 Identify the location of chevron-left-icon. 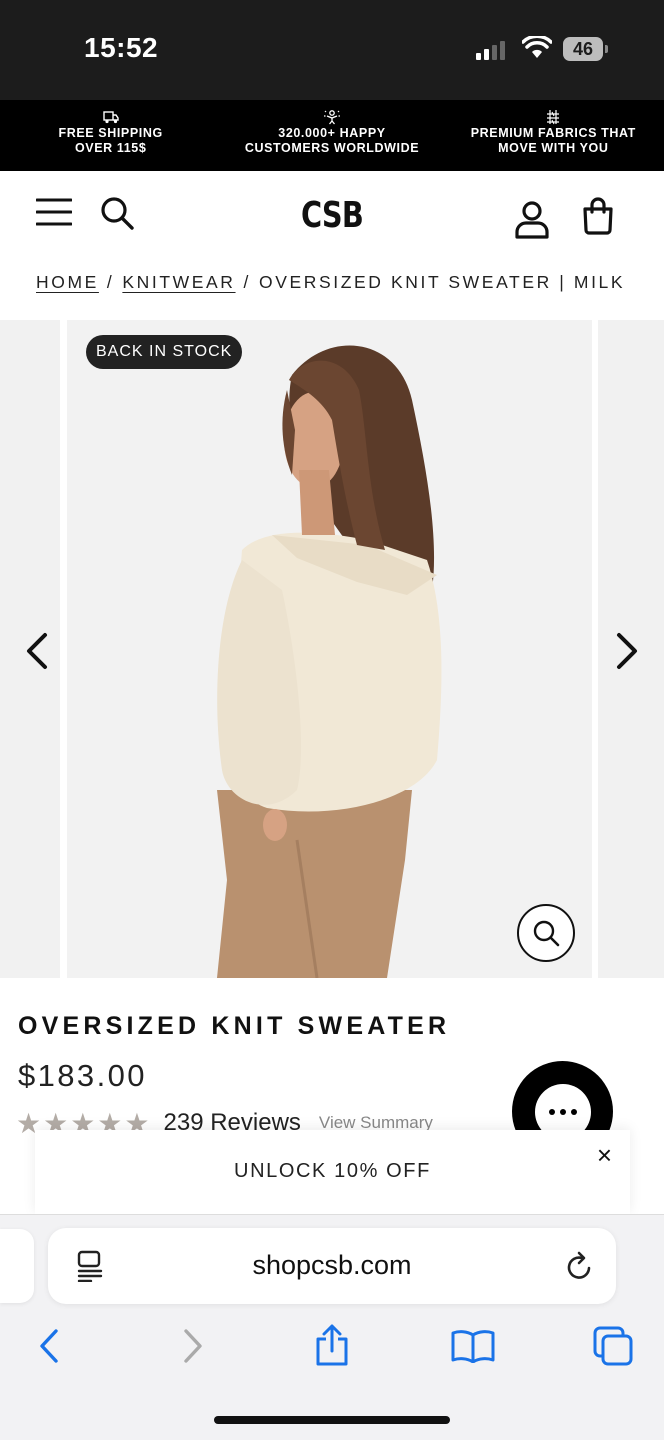
(37, 651).